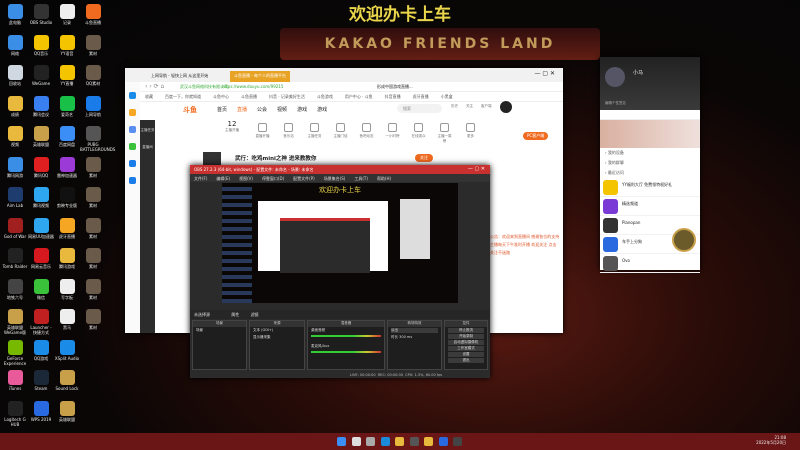  What do you see at coordinates (154, 86) in the screenshot?
I see `nav-buttons: ‹ › ⟳ ⌂` at bounding box center [154, 86].